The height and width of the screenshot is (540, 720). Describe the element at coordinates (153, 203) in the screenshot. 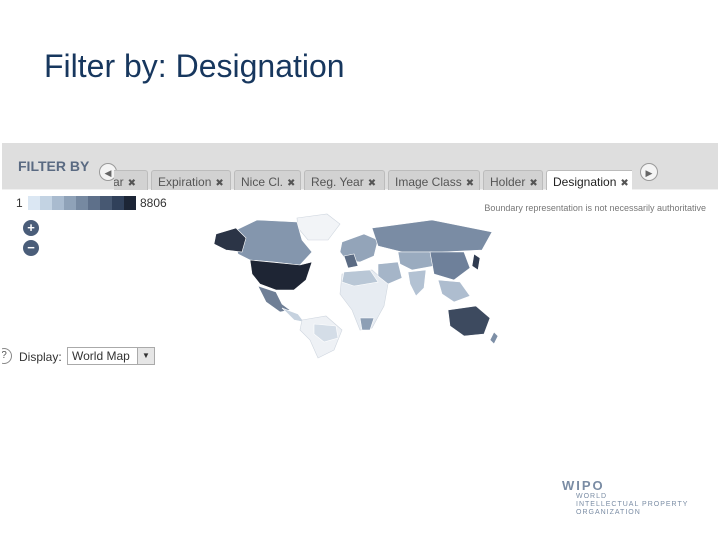

I see `legend-max: 8806` at that location.